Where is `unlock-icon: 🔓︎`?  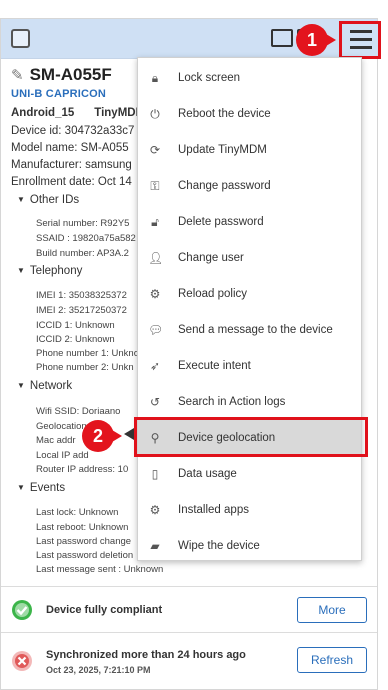 unlock-icon: 🔓︎ is located at coordinates (155, 221).